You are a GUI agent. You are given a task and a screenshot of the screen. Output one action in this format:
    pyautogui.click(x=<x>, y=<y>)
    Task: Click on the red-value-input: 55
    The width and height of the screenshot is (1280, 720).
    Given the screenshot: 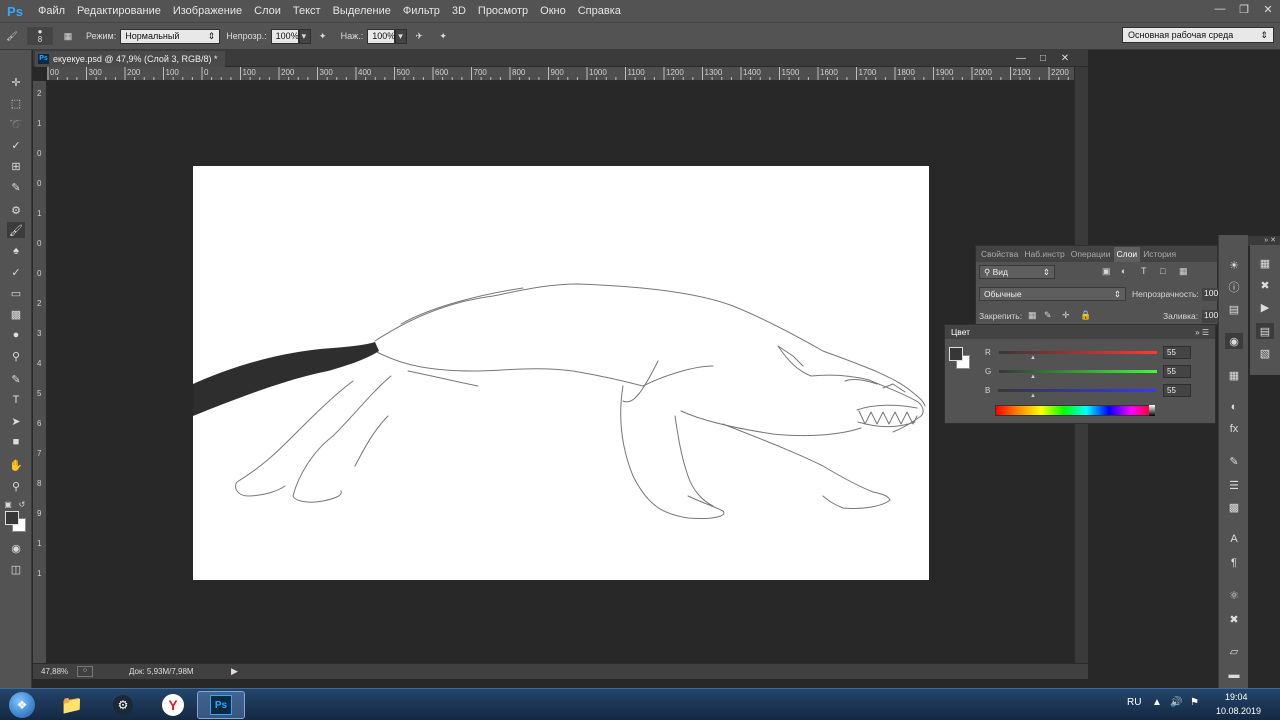 What is the action you would take?
    pyautogui.click(x=1177, y=352)
    